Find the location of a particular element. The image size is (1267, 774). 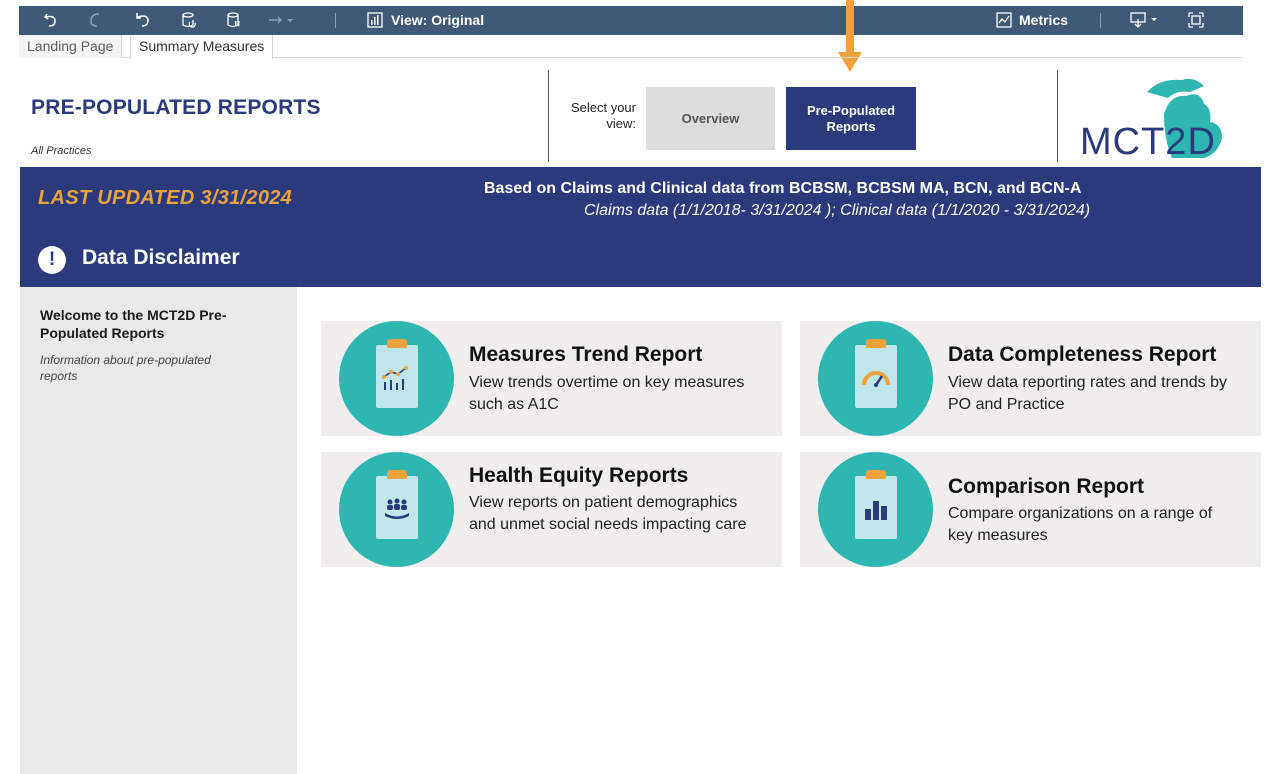

bar-comparison-icon is located at coordinates (876, 509).